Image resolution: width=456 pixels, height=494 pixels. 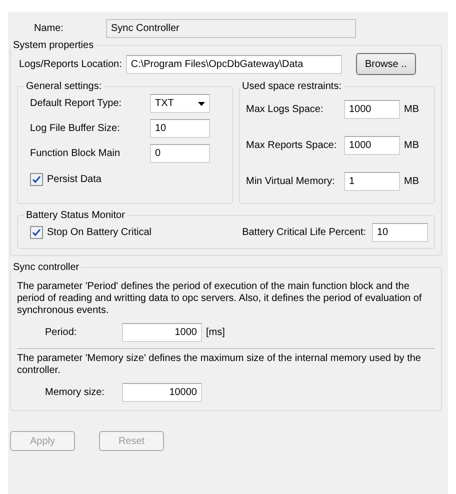 I want to click on life-percent-label: Battery Critical Life Percent:, so click(x=304, y=232).